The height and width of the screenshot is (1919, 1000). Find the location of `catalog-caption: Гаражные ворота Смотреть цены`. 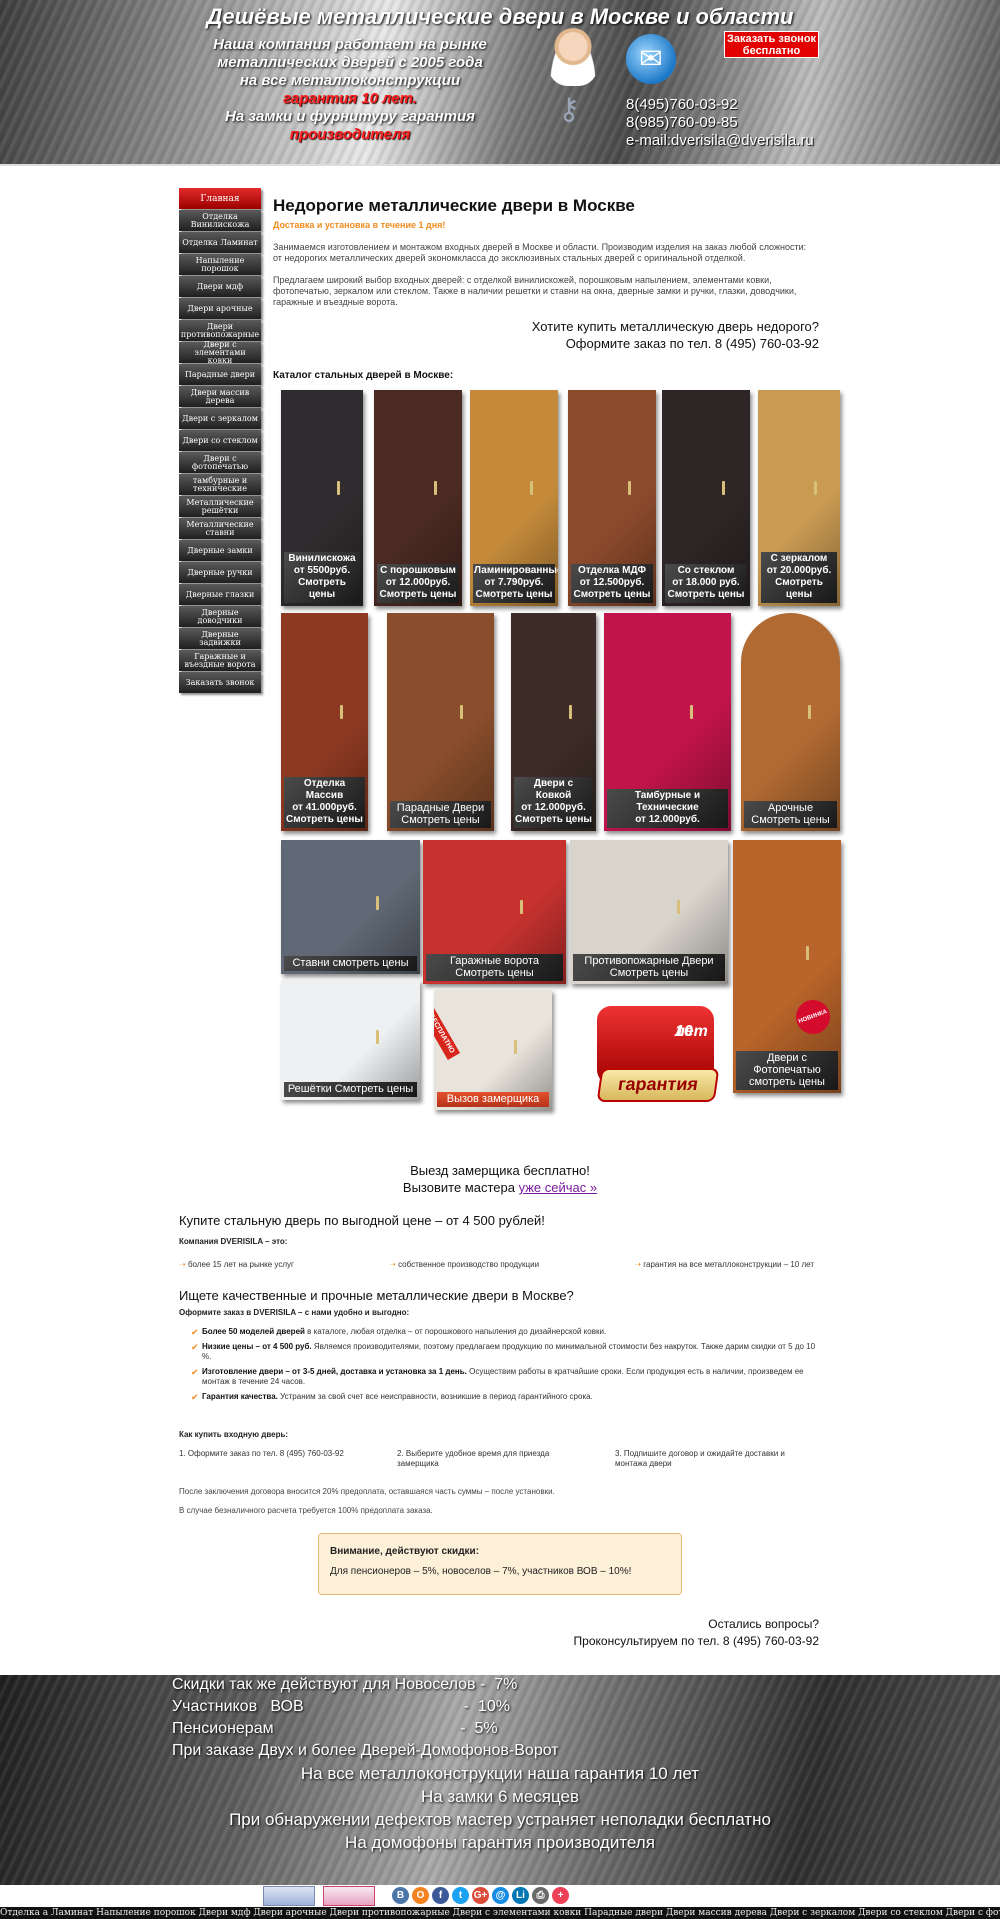

catalog-caption: Гаражные ворота Смотреть цены is located at coordinates (494, 967).